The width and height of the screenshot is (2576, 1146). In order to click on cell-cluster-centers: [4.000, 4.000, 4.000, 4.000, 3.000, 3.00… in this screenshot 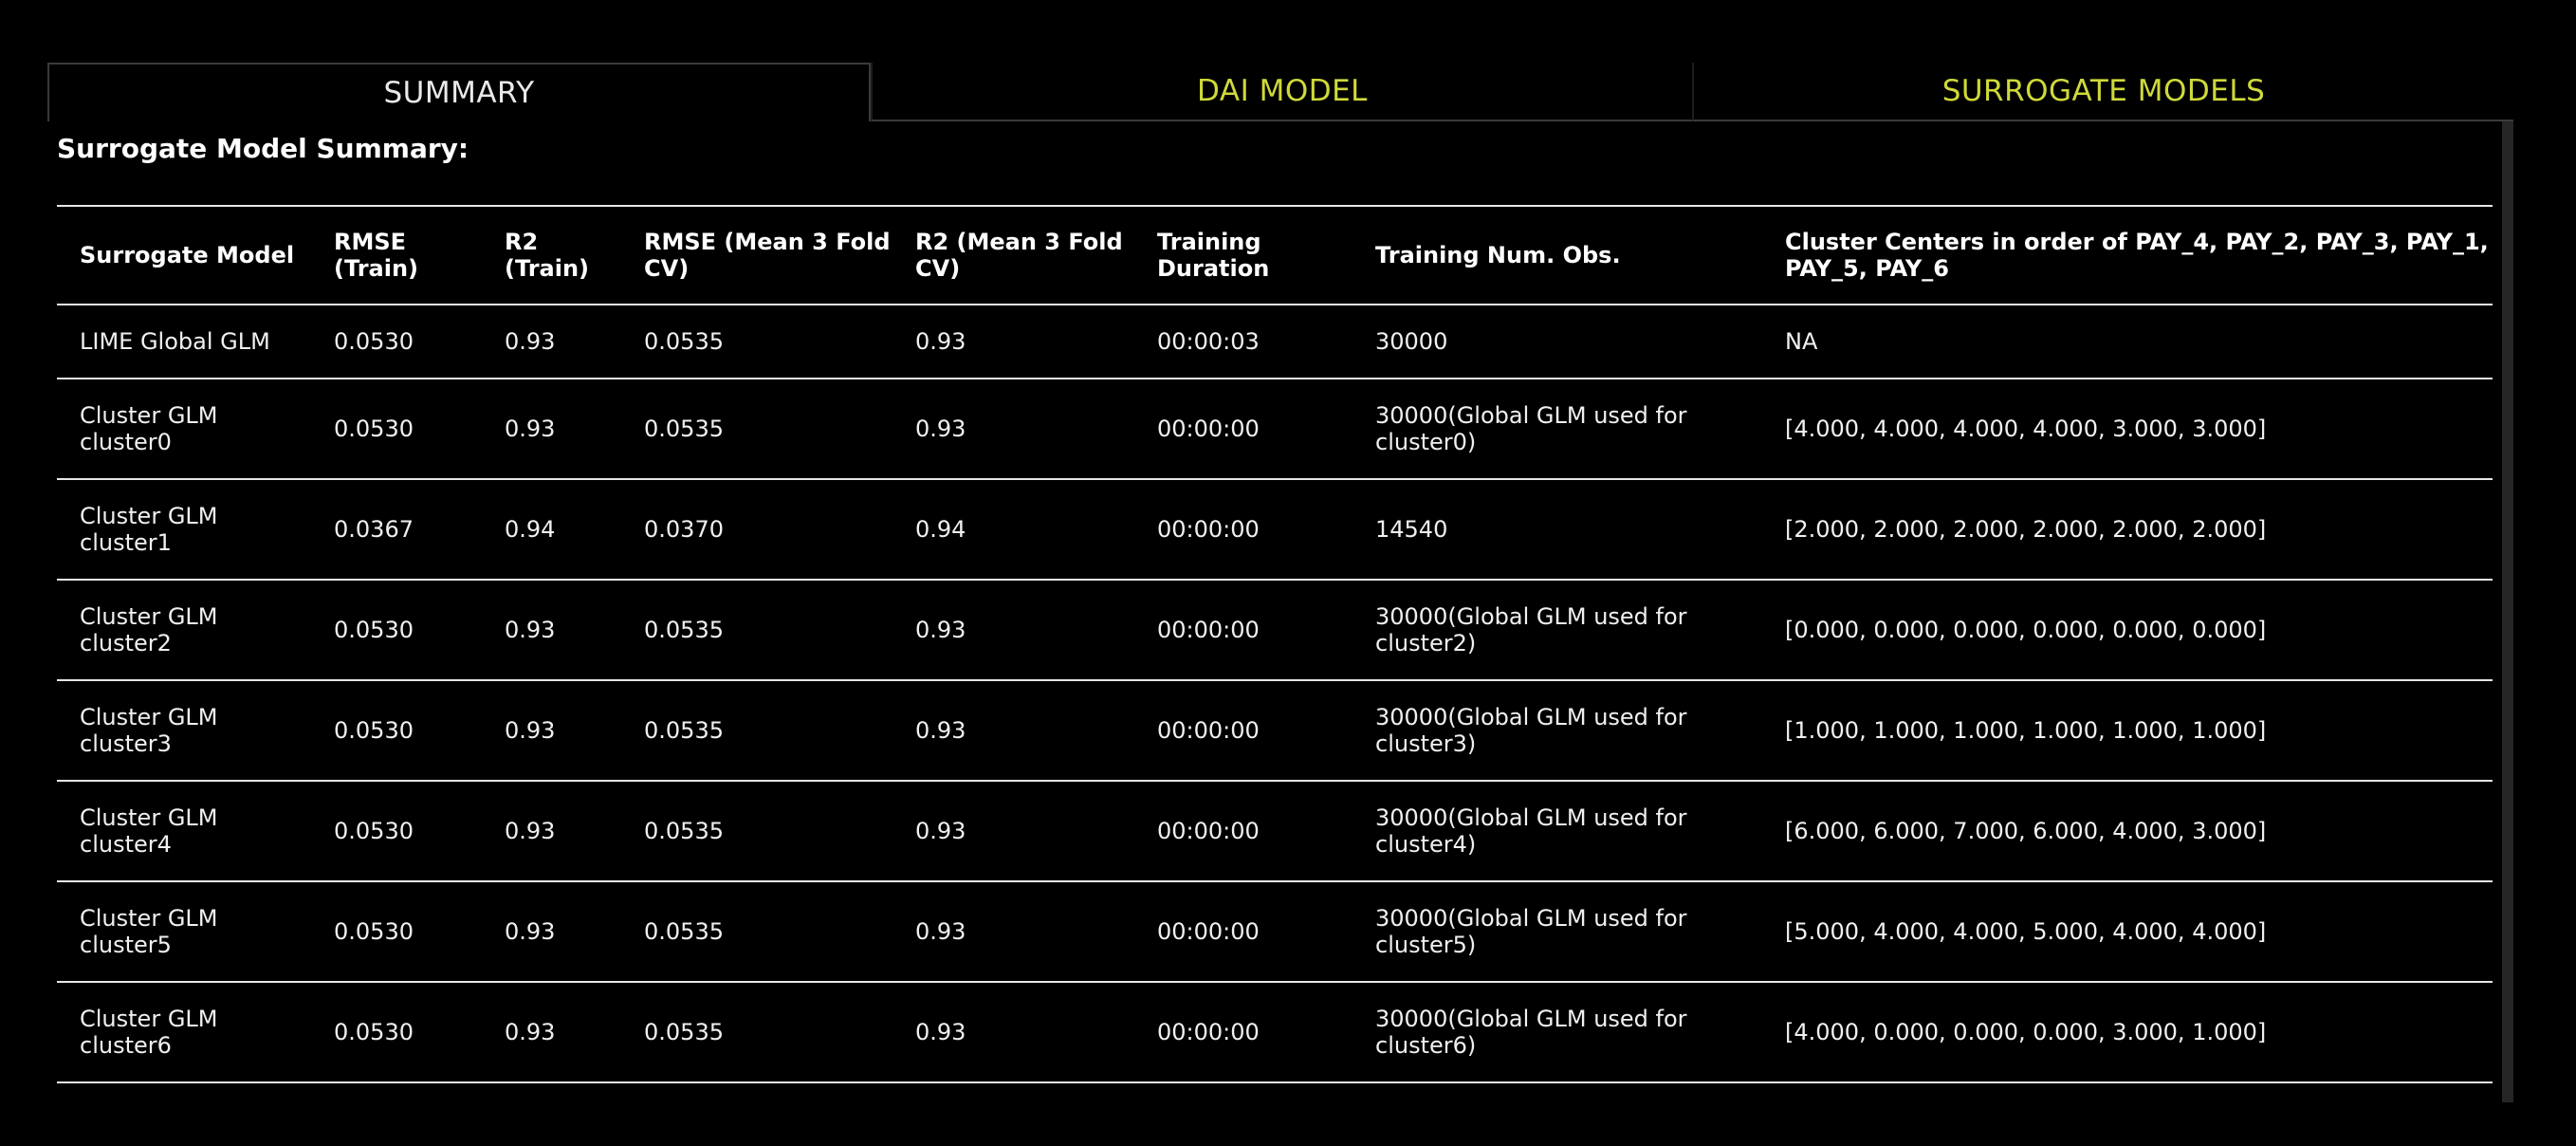, I will do `click(2127, 428)`.